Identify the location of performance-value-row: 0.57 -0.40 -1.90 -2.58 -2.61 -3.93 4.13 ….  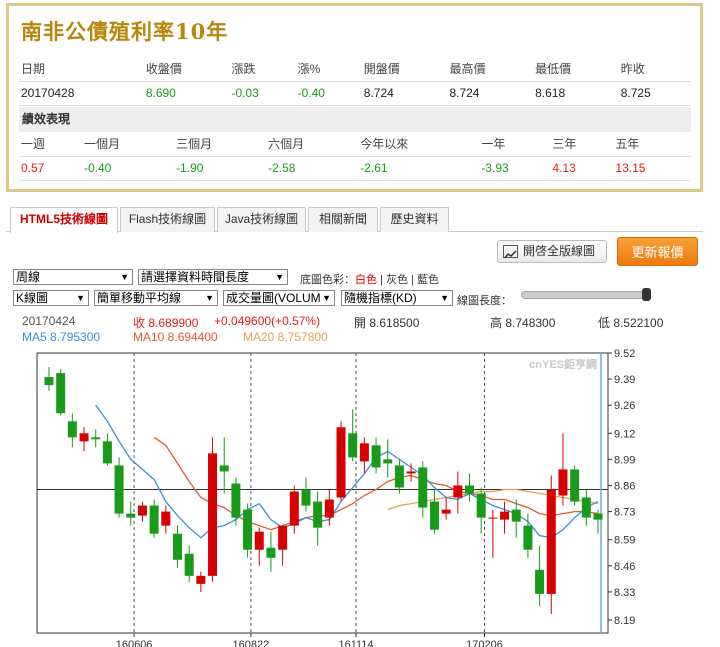
(355, 168).